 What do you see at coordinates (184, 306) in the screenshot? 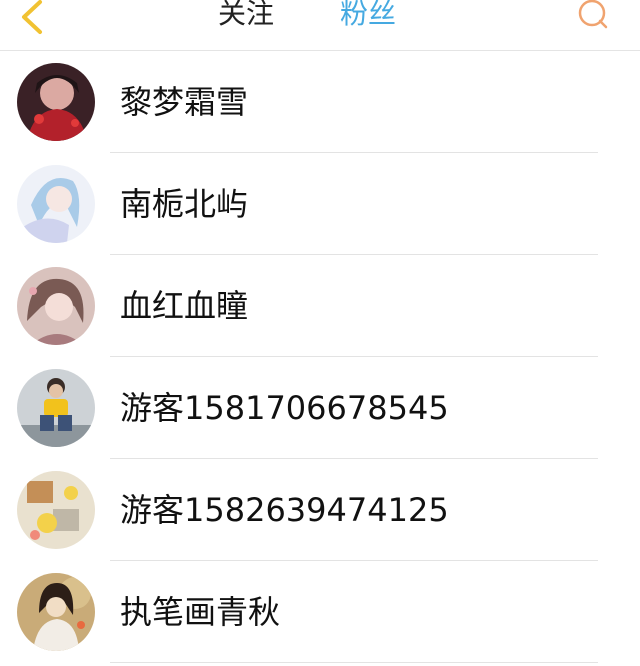
I see `fan-name: 血红血瞳` at bounding box center [184, 306].